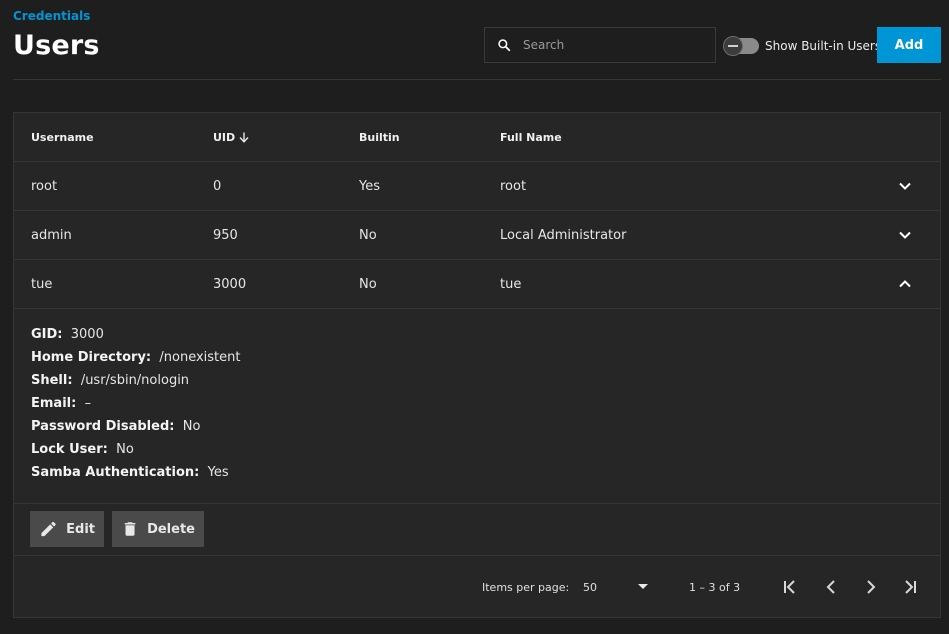 The image size is (949, 634). I want to click on sort-arrow-down-icon, so click(244, 137).